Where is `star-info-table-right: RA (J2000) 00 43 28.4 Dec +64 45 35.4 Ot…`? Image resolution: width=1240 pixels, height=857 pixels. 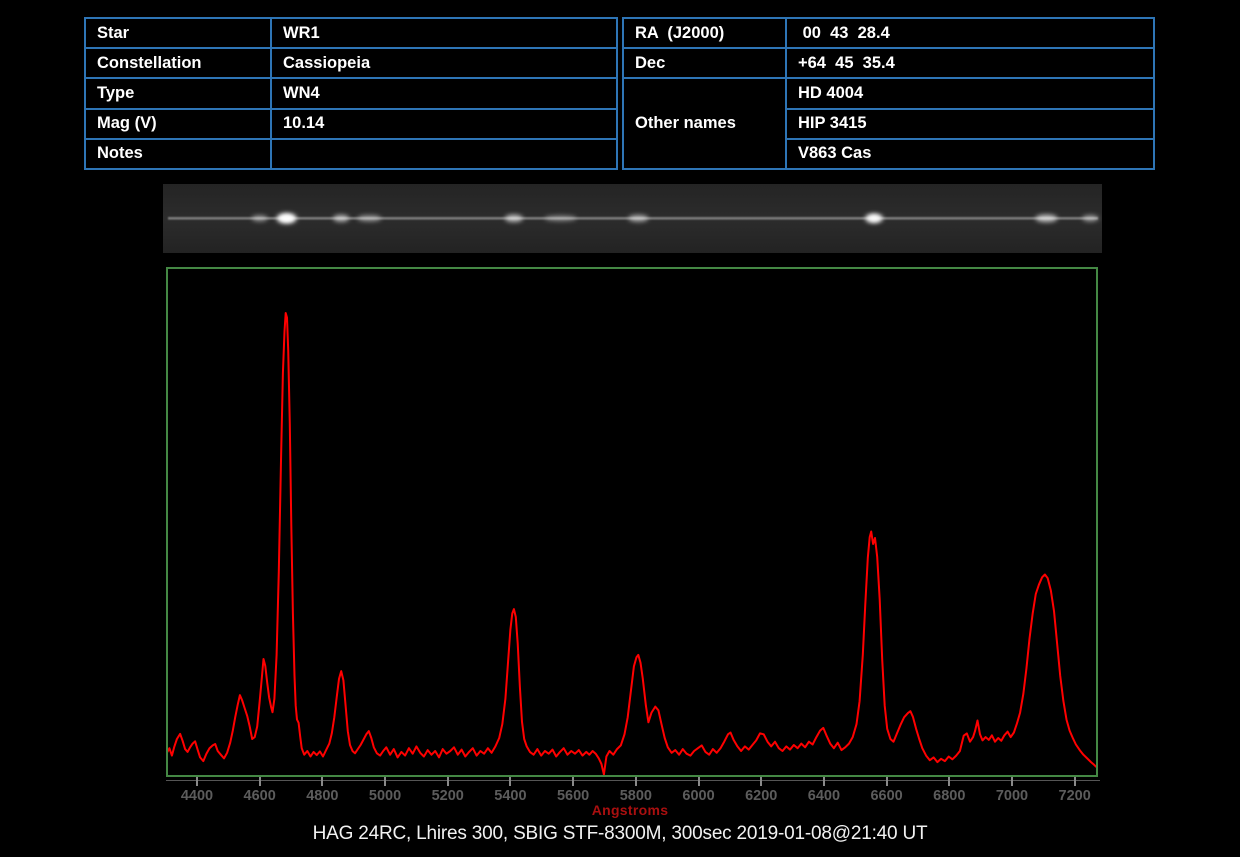
star-info-table-right: RA (J2000) 00 43 28.4 Dec +64 45 35.4 Ot… is located at coordinates (888, 93).